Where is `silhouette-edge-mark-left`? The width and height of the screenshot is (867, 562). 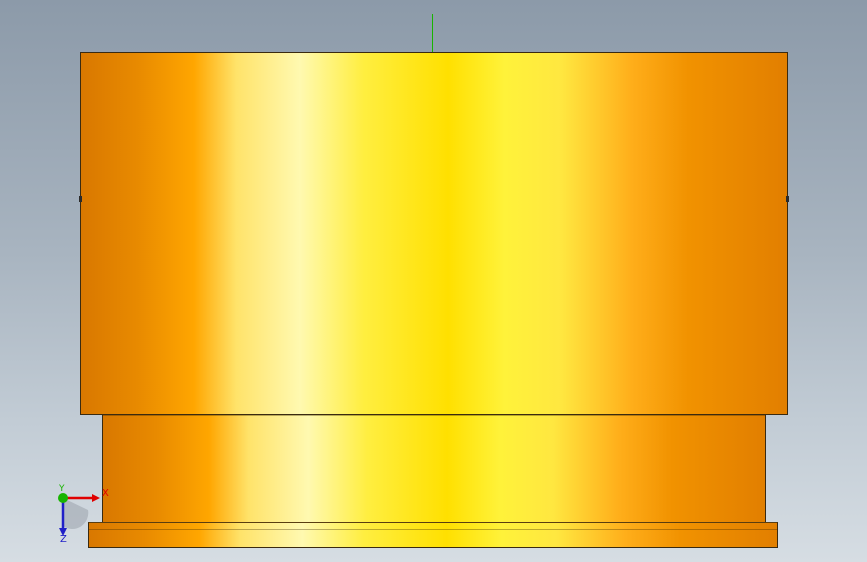 silhouette-edge-mark-left is located at coordinates (80, 199).